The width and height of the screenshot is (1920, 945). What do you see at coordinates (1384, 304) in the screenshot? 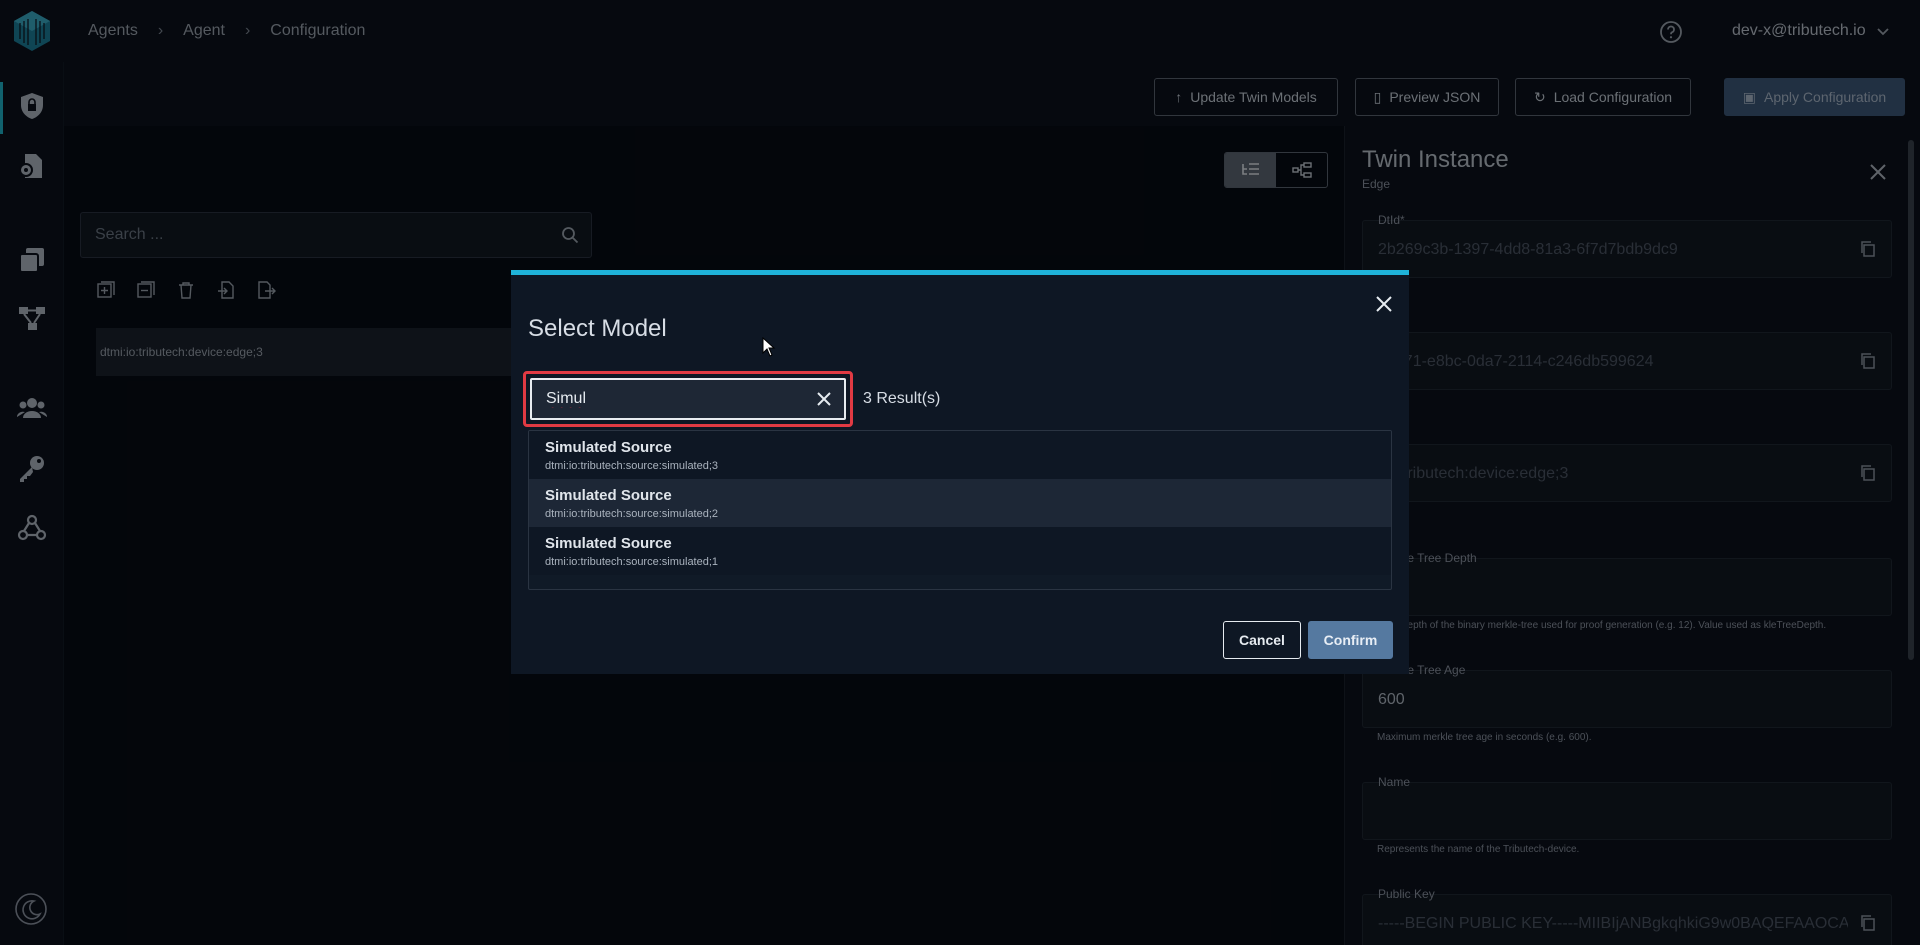
I see `close-icon` at bounding box center [1384, 304].